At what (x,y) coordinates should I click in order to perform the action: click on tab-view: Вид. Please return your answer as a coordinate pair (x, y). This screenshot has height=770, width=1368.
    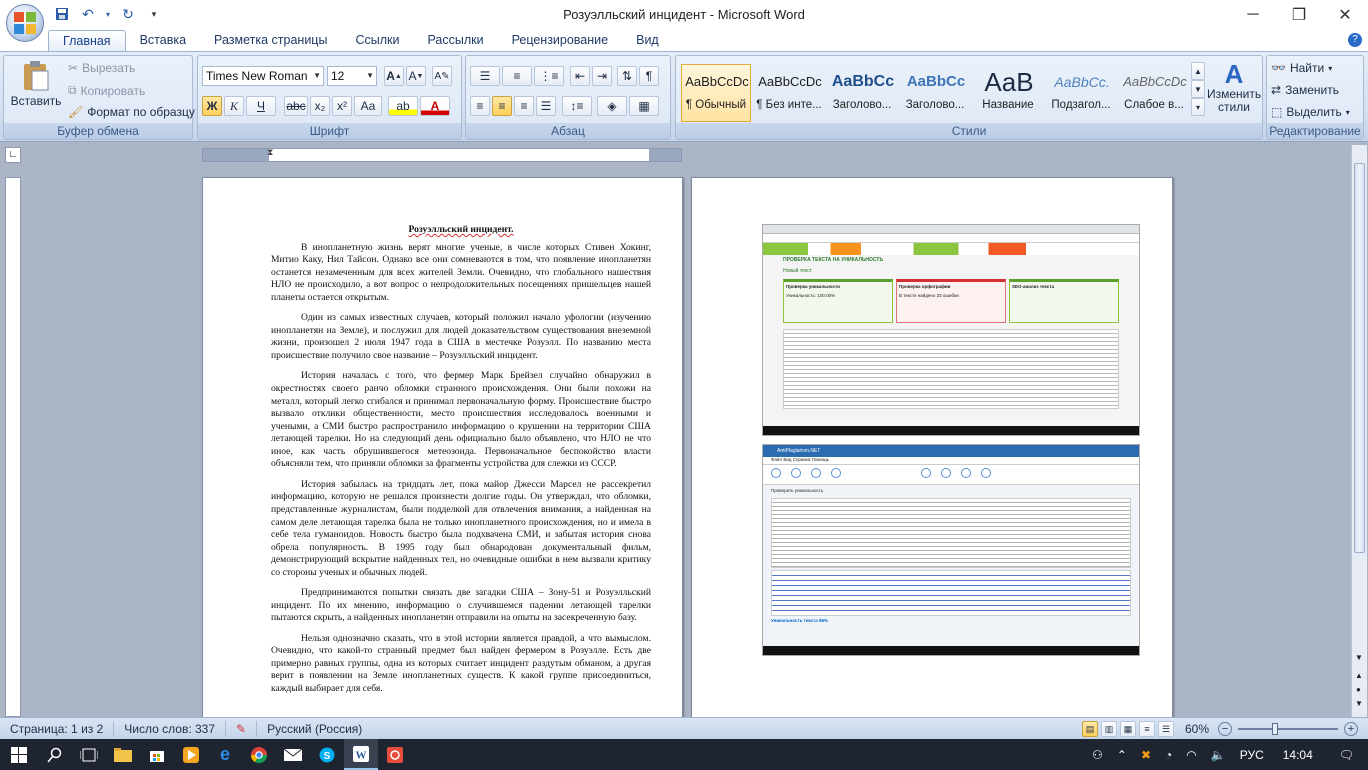
    Looking at the image, I should click on (647, 40).